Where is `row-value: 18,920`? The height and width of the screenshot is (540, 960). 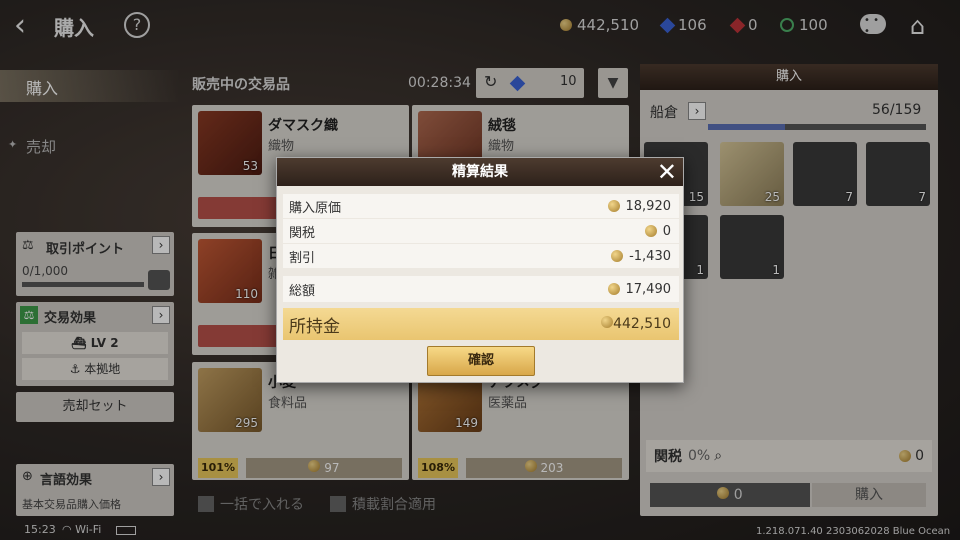 row-value: 18,920 is located at coordinates (648, 206).